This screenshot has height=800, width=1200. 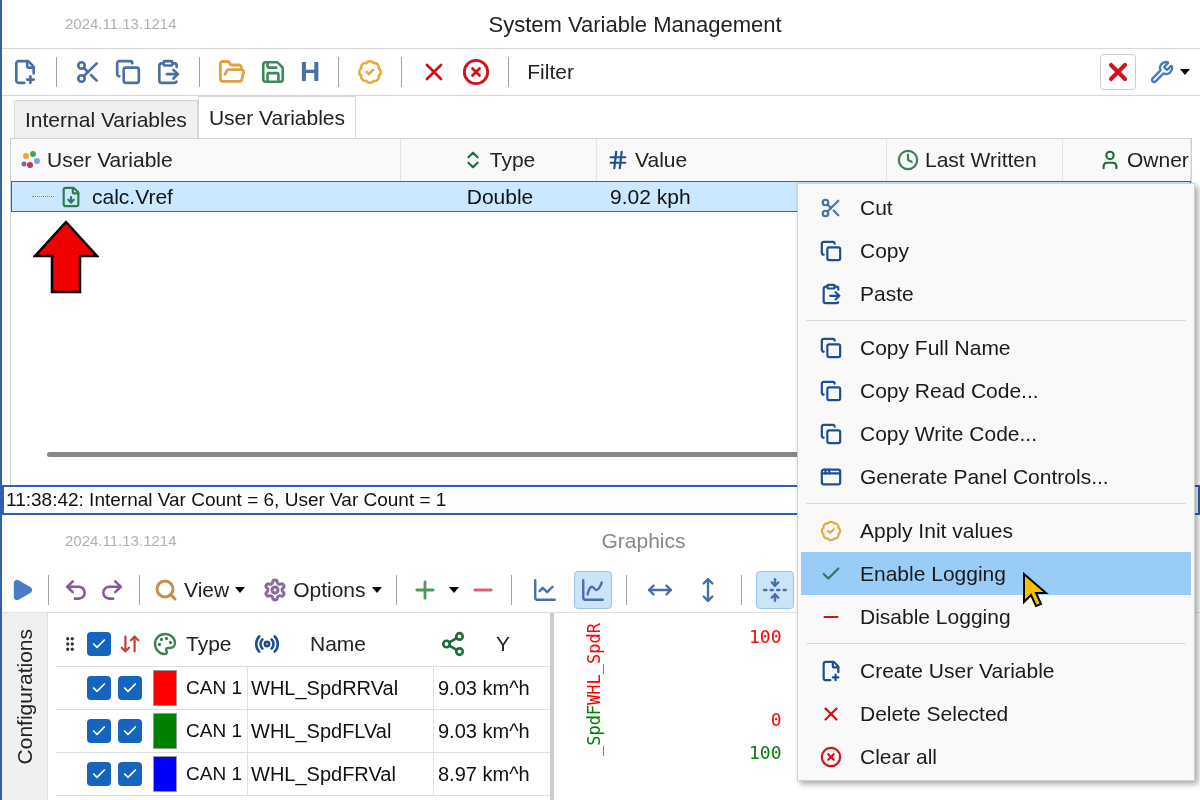 What do you see at coordinates (273, 72) in the screenshot?
I see `save-icon` at bounding box center [273, 72].